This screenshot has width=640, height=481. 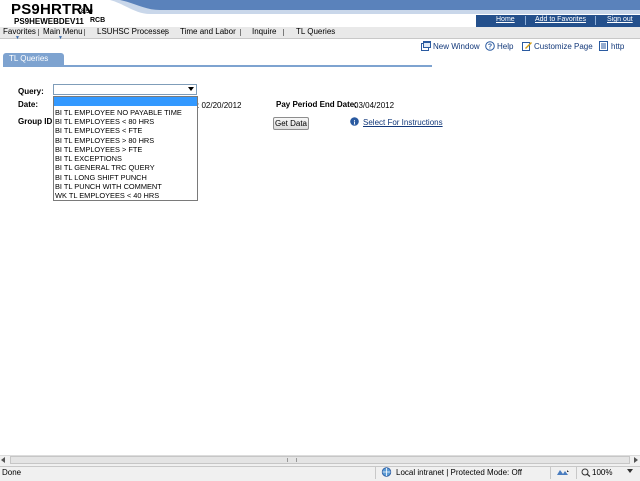 I want to click on dropdown-option: BI TL EMPLOYEES < 80 HRS, so click(x=104, y=121).